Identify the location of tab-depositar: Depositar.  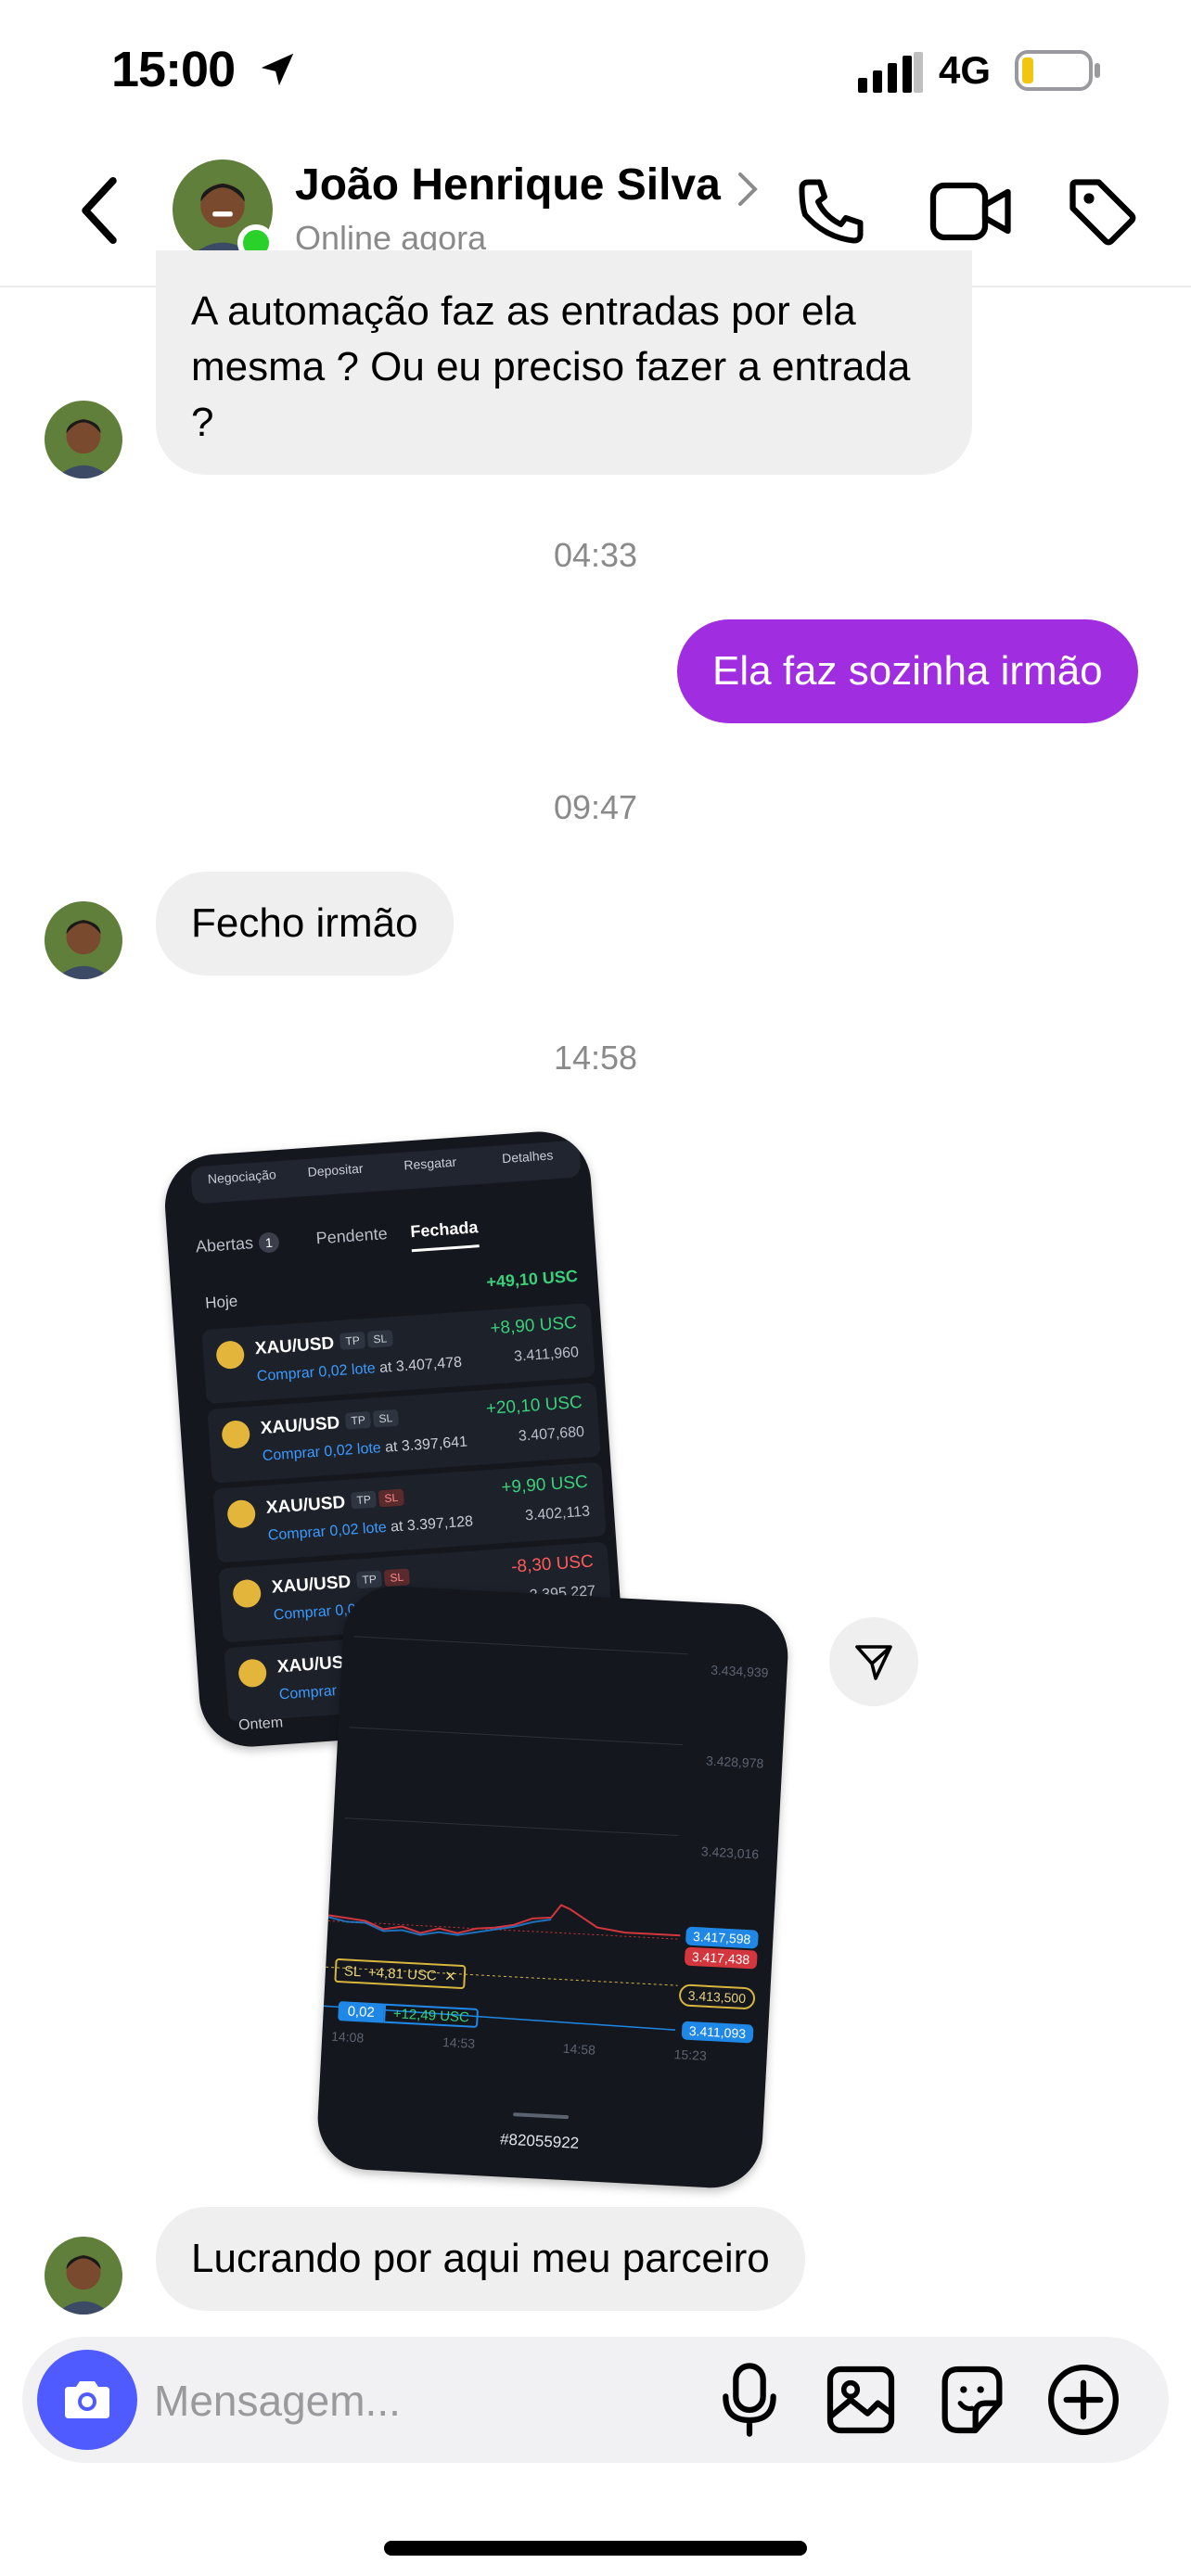
(336, 1170).